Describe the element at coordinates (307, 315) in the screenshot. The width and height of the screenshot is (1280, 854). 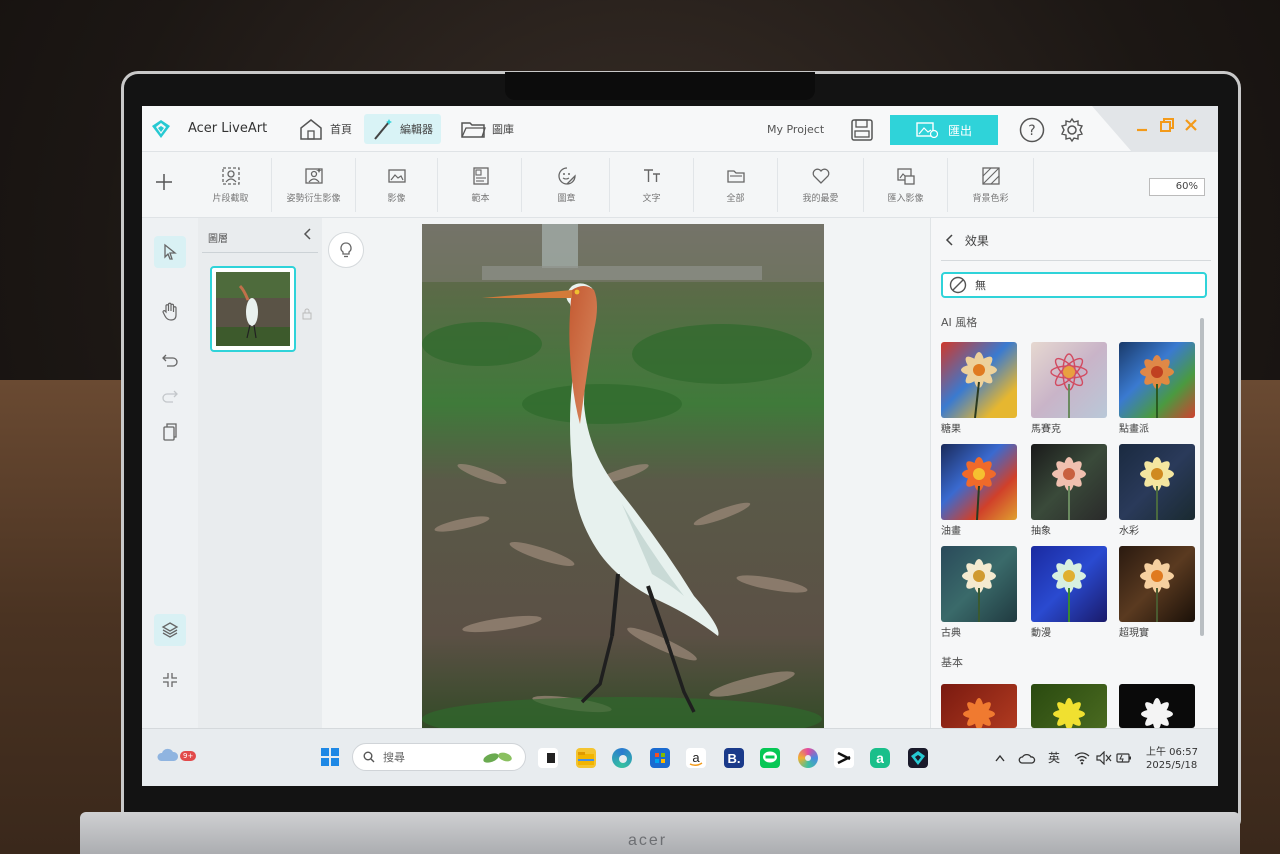
I see `layer-lock-button` at that location.